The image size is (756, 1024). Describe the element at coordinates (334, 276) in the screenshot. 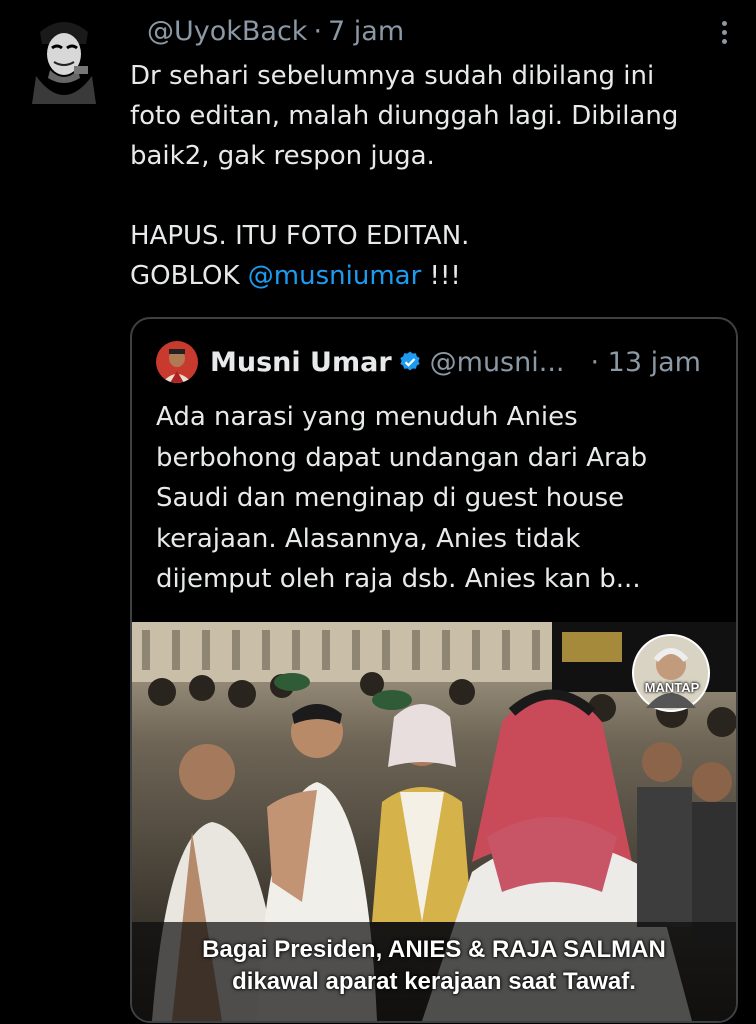

I see `mention-link: @musniumar` at that location.